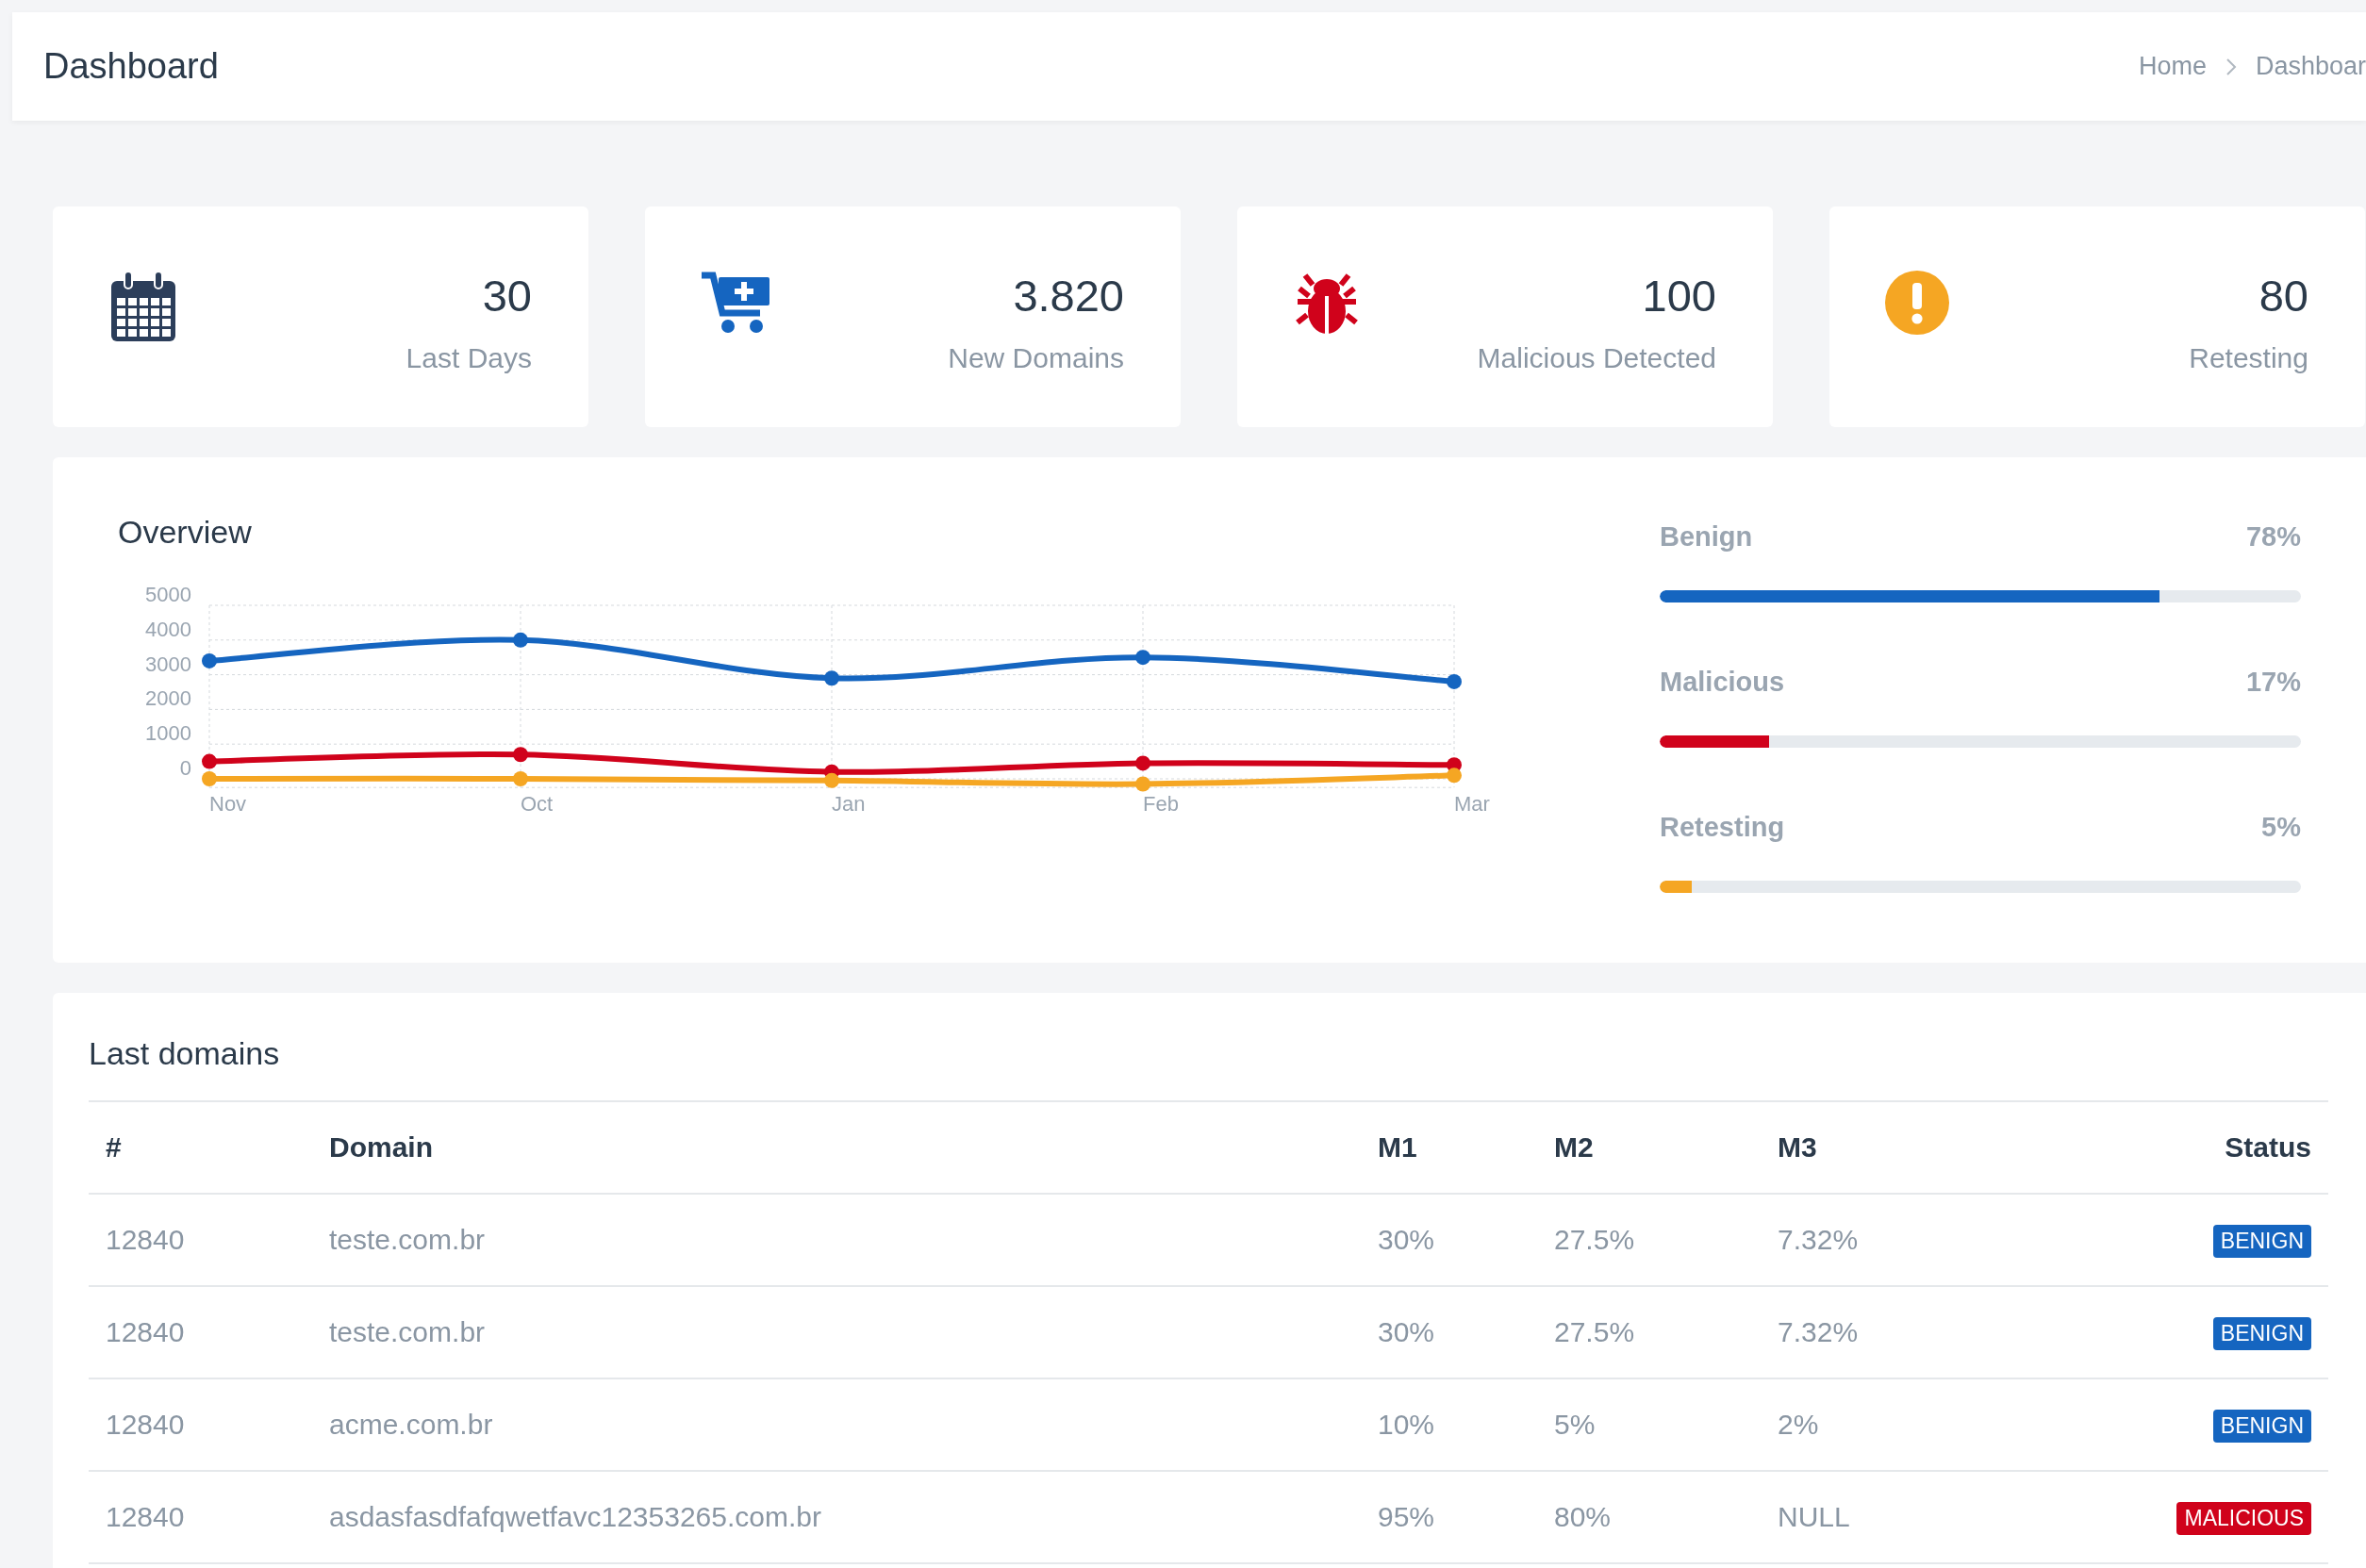 This screenshot has width=2366, height=1568. I want to click on axis-label: Oct, so click(537, 804).